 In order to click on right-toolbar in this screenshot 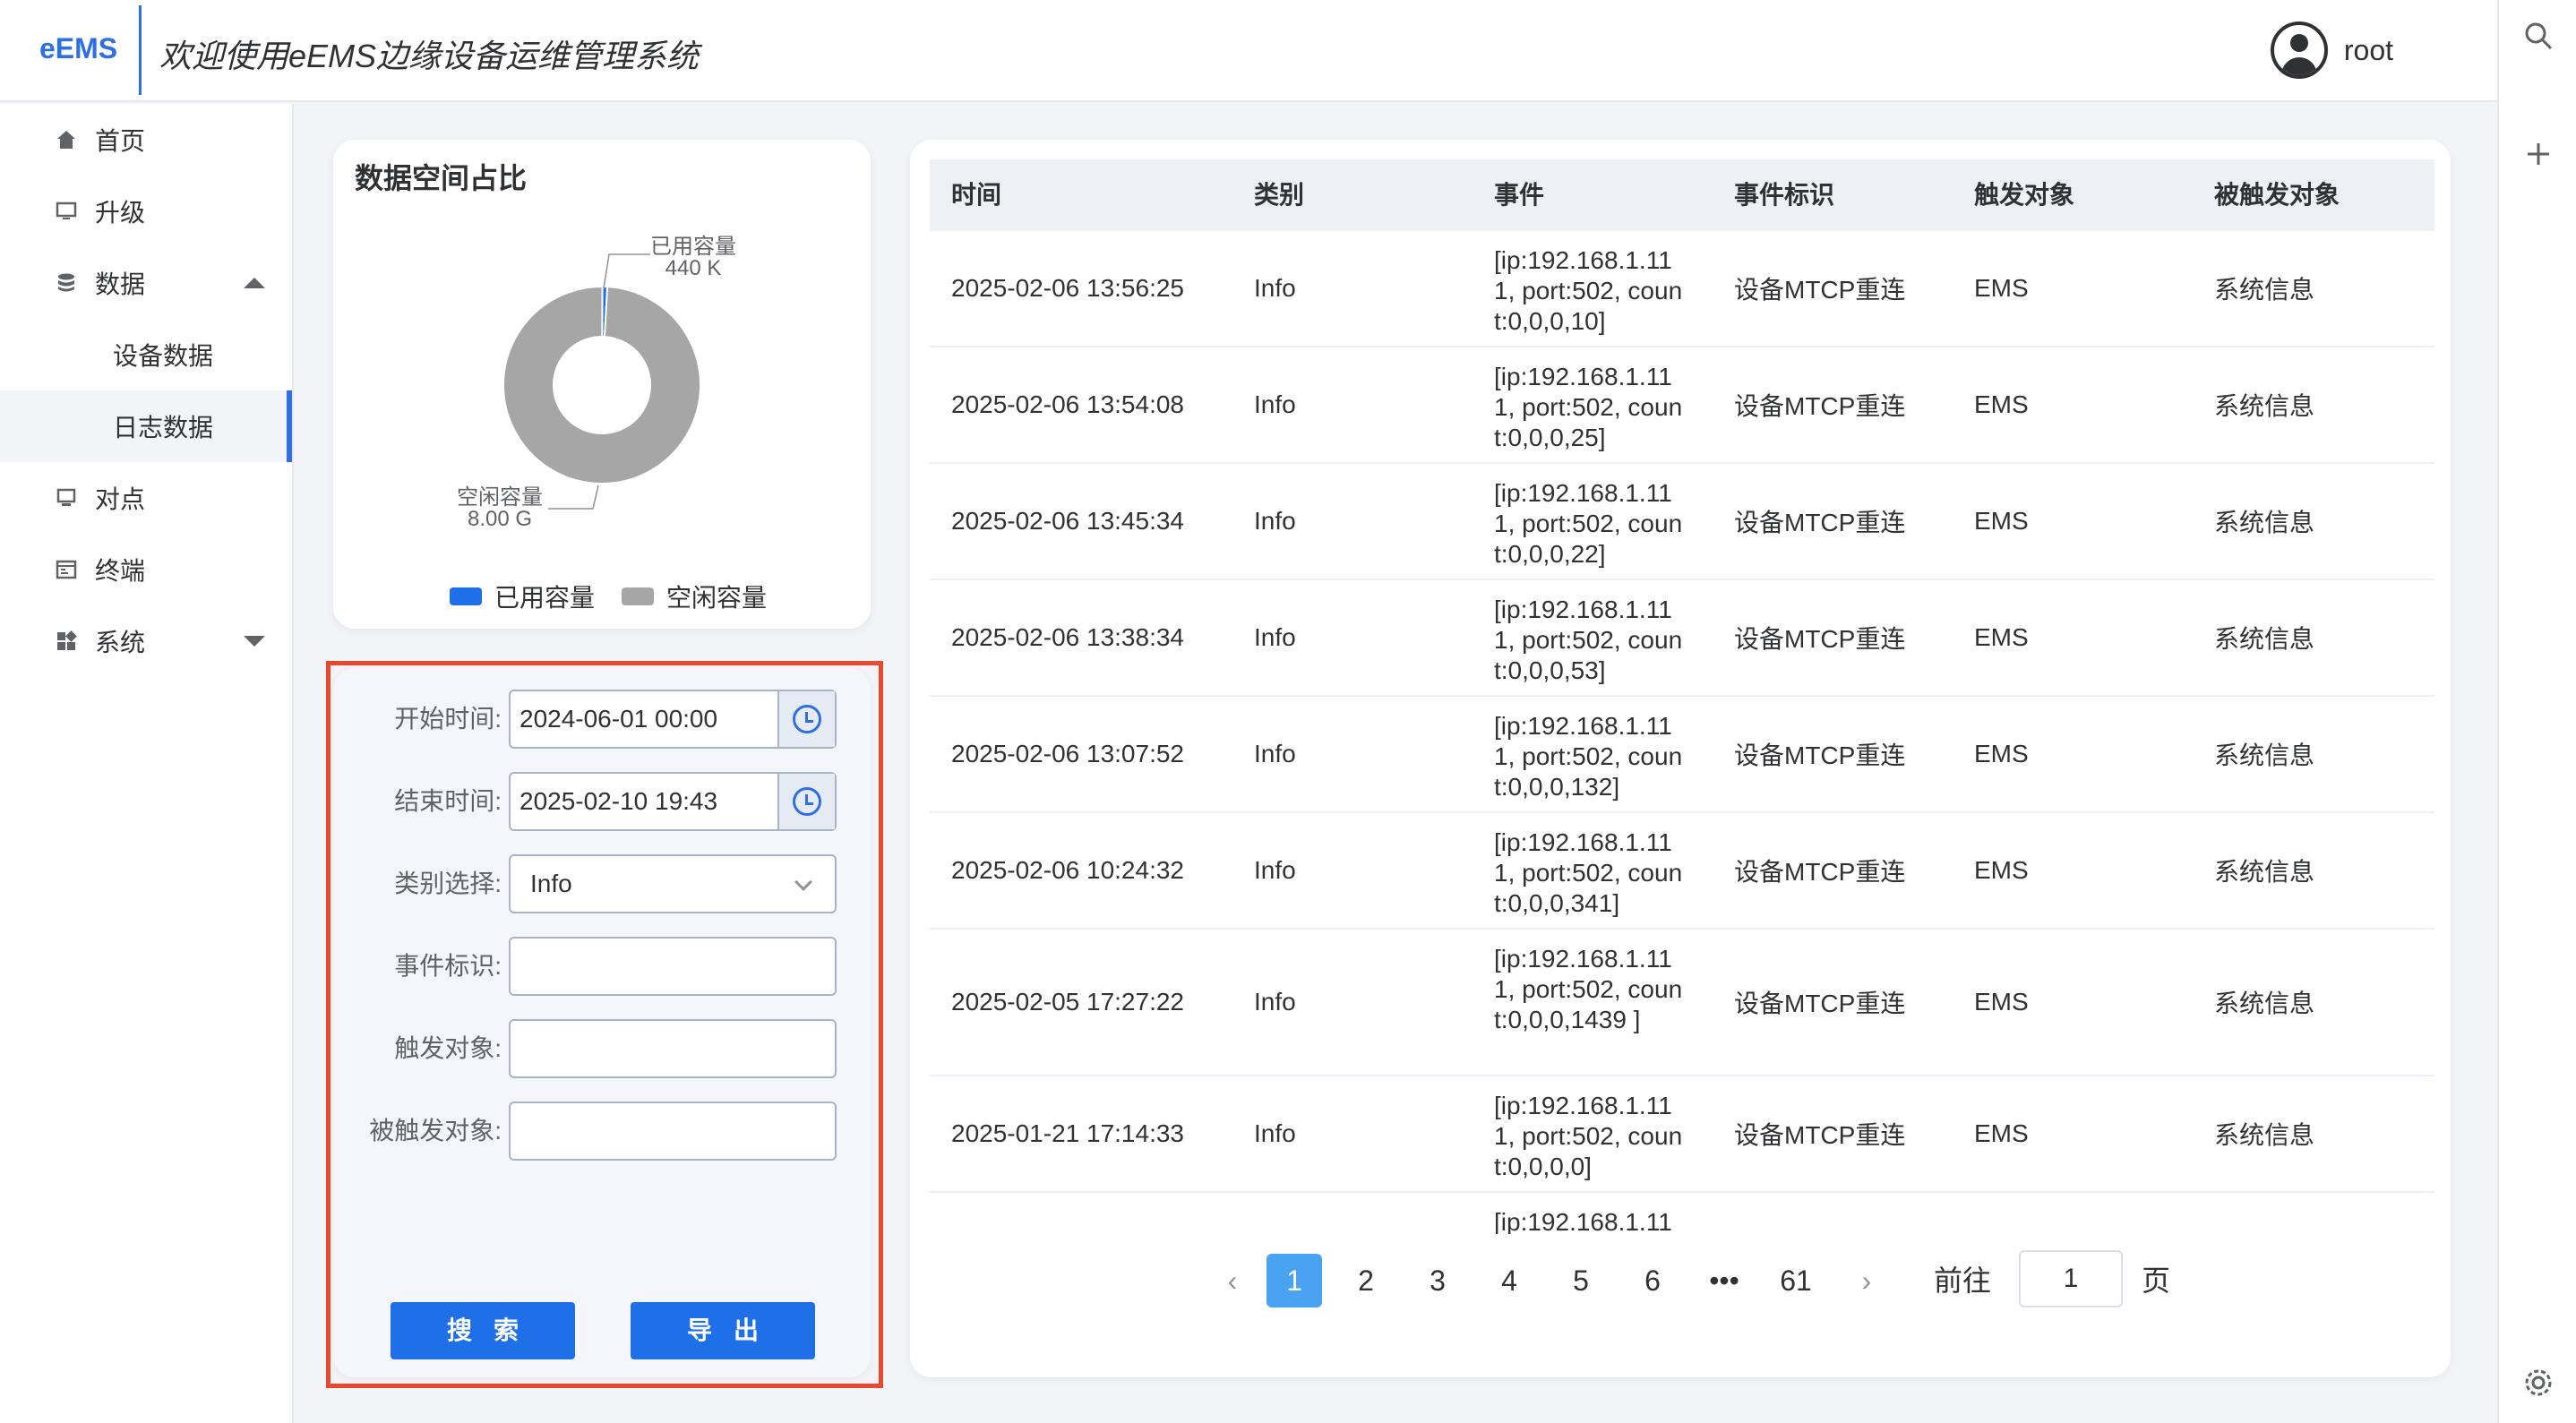, I will do `click(2536, 711)`.